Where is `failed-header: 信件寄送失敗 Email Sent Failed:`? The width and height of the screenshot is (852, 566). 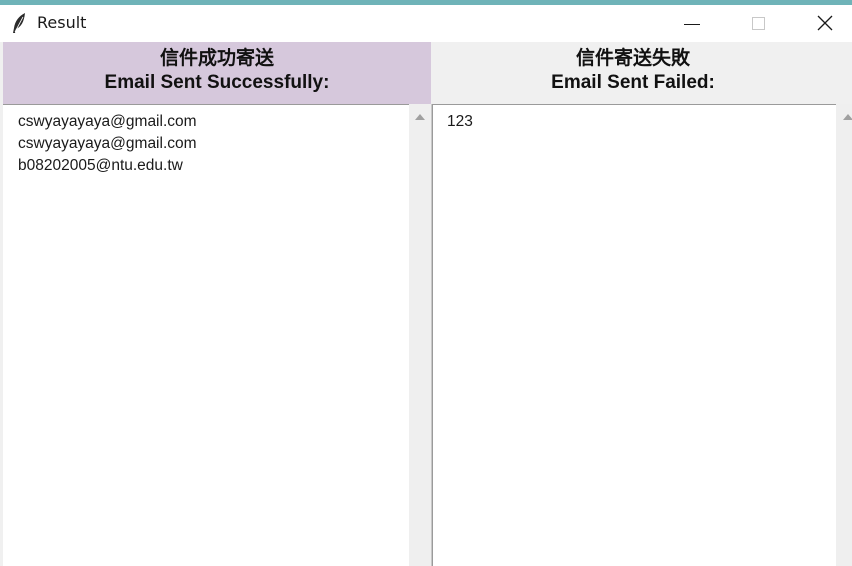
failed-header: 信件寄送失敗 Email Sent Failed: is located at coordinates (633, 73).